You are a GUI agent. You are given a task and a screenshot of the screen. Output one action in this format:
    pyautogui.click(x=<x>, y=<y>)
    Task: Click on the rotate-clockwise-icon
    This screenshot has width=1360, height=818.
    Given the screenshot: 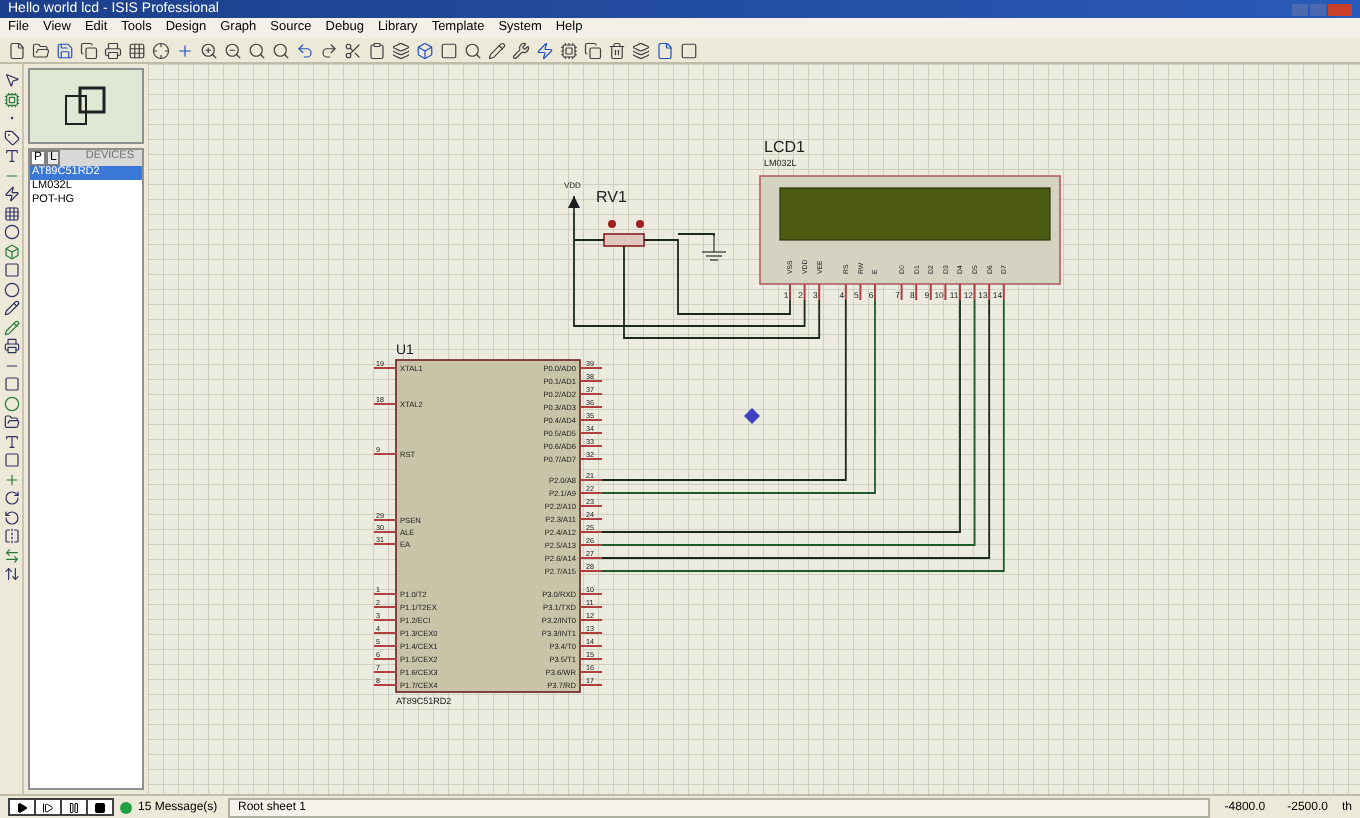 What is the action you would take?
    pyautogui.click(x=11, y=498)
    